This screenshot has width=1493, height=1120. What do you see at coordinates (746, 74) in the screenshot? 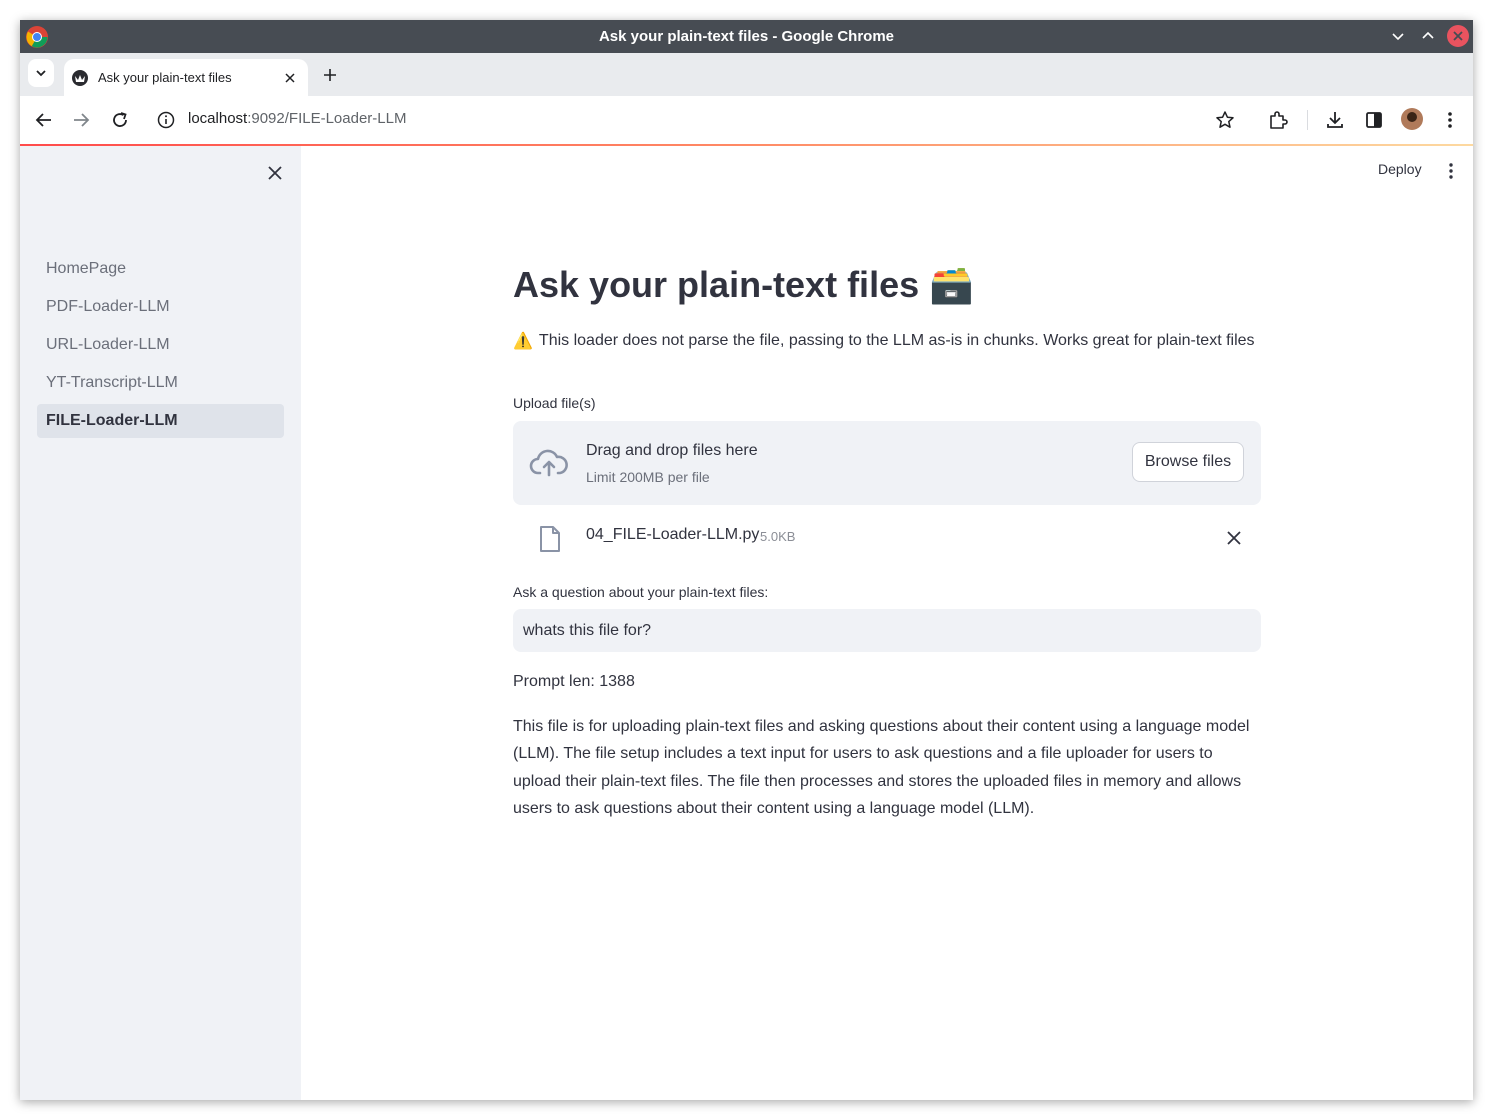
I see `tab-strip: Ask your plain-text files` at bounding box center [746, 74].